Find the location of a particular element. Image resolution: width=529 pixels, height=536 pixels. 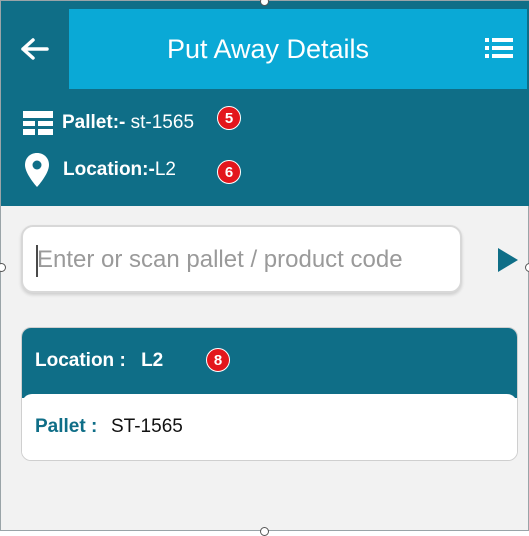

location-value: L2 is located at coordinates (165, 169).